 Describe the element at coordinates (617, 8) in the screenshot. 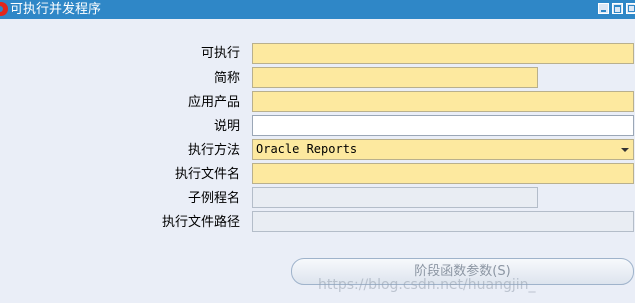

I see `maximize-icon` at that location.